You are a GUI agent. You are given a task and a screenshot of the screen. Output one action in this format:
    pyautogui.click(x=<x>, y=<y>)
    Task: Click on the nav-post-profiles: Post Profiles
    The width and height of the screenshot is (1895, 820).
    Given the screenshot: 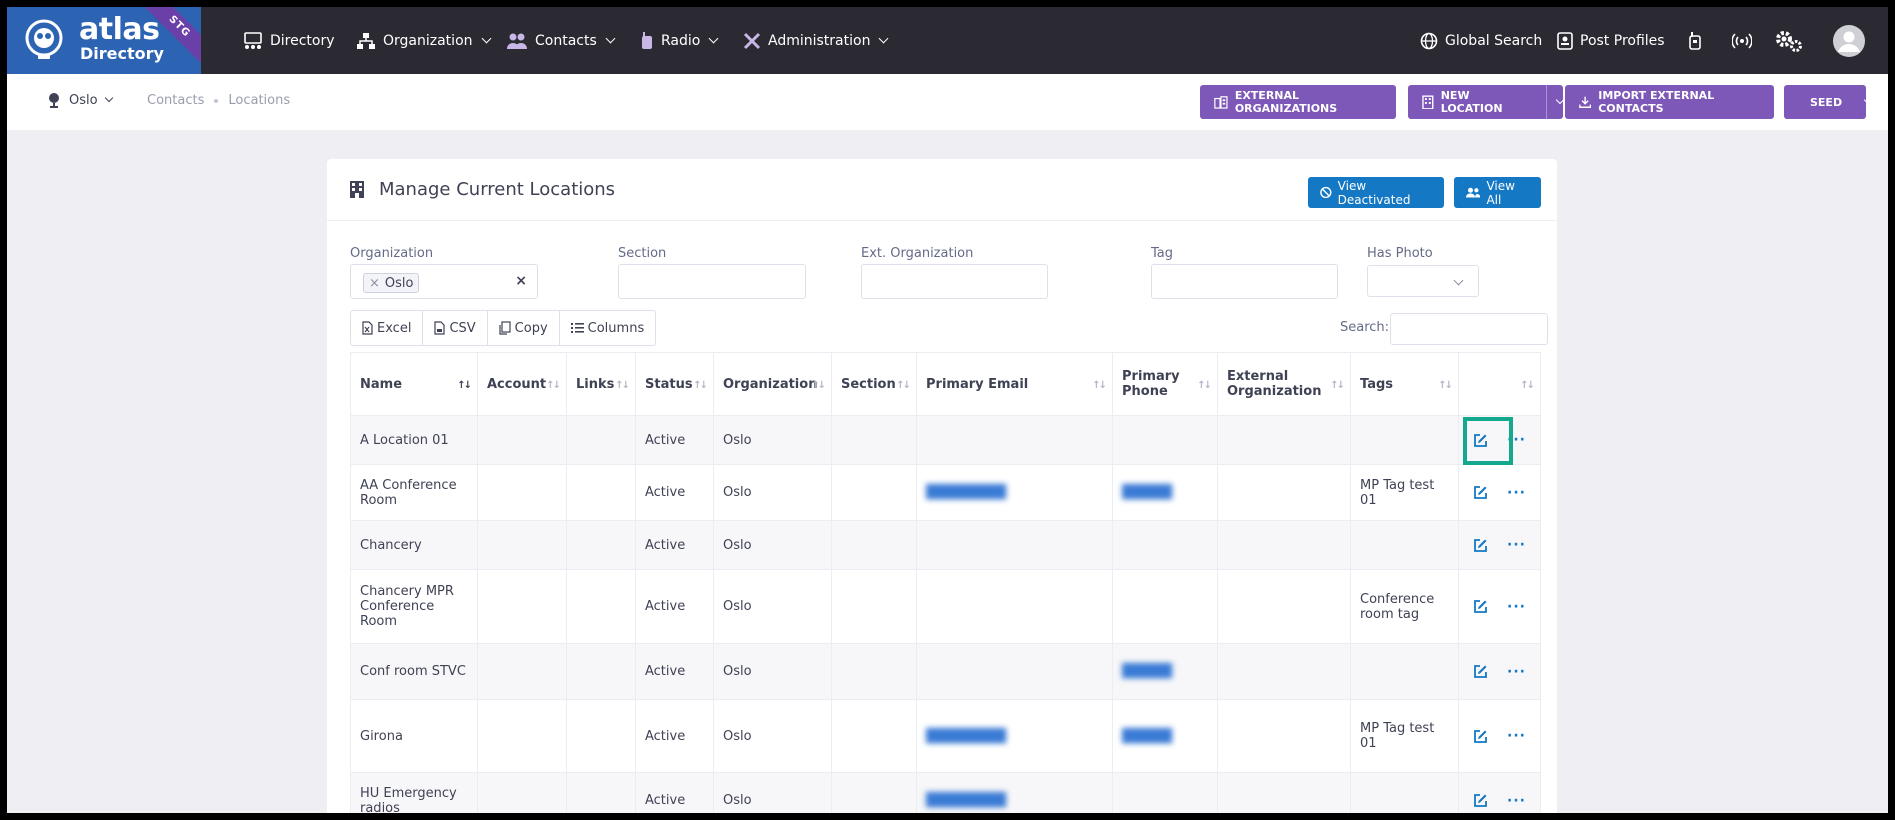 What is the action you would take?
    pyautogui.click(x=1611, y=40)
    